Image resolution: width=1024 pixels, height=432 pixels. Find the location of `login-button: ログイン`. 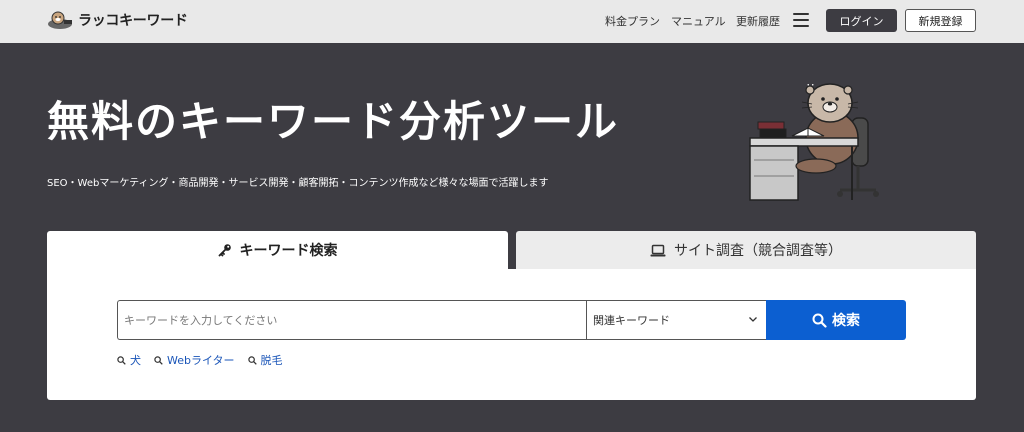

login-button: ログイン is located at coordinates (861, 20).